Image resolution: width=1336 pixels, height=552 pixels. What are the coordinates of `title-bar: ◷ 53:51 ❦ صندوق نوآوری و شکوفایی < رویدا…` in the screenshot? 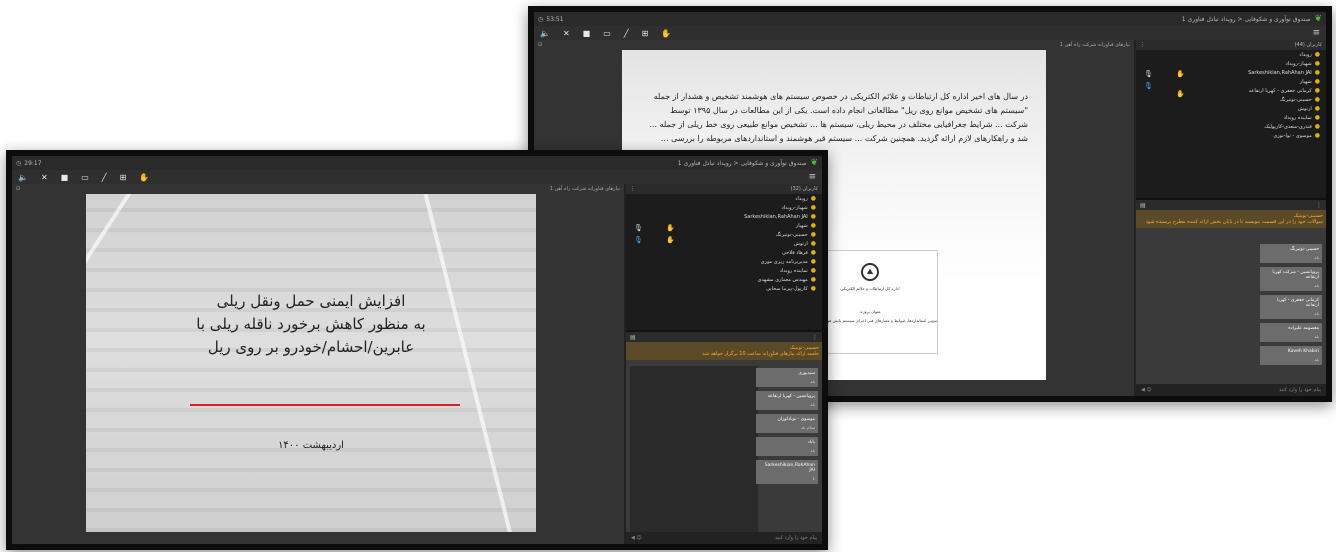 It's located at (930, 19).